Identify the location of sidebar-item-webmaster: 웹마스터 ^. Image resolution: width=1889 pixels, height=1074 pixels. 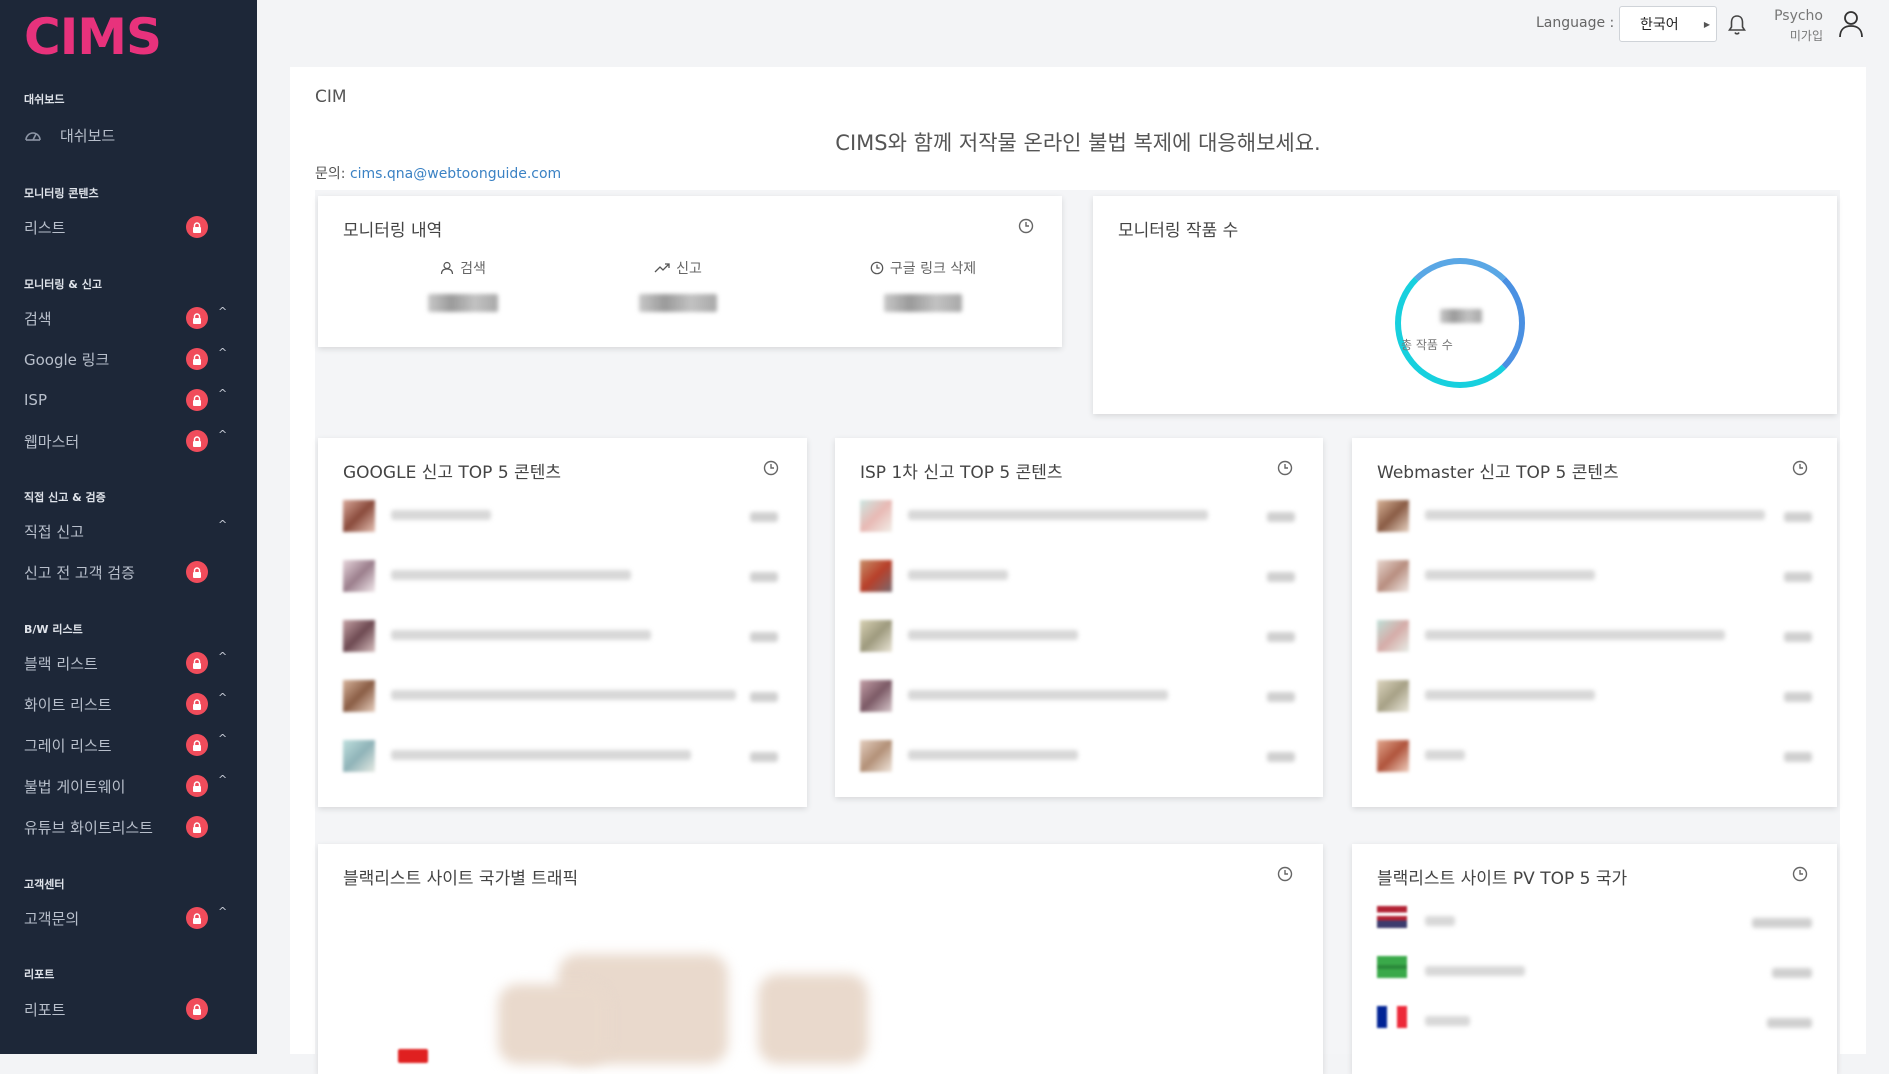
(129, 441).